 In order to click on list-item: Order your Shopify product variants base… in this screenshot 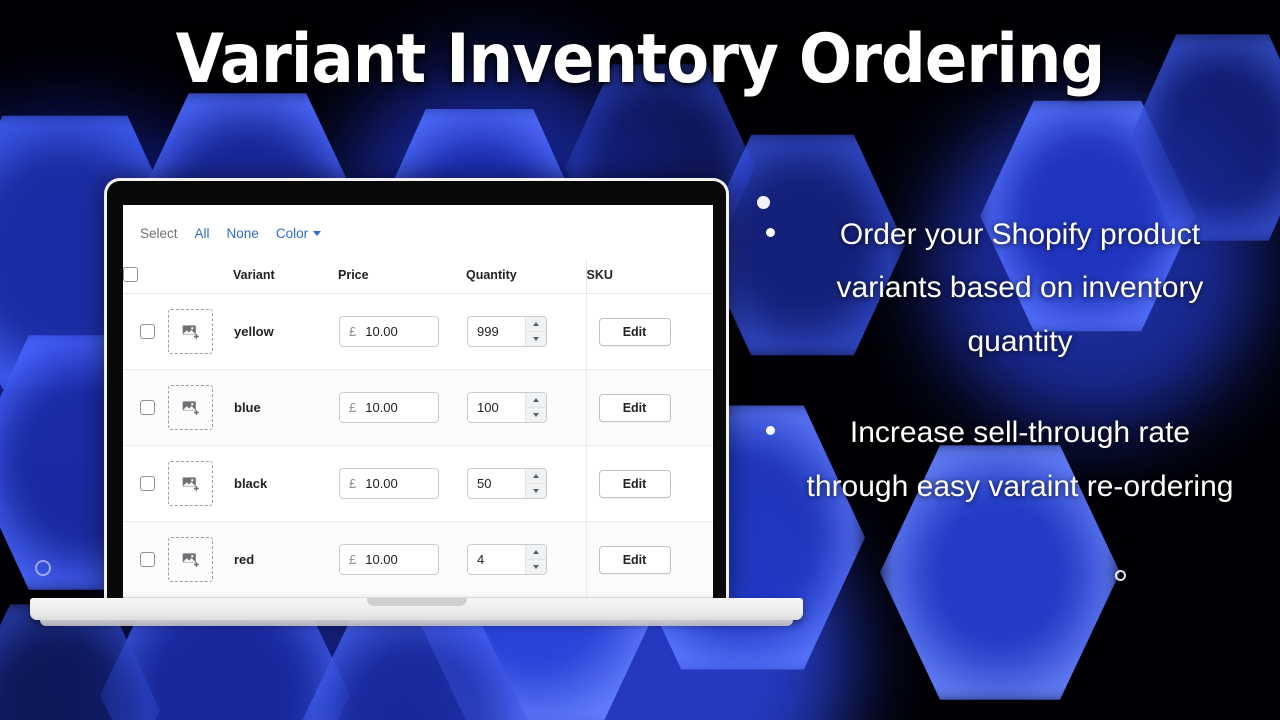, I will do `click(1008, 288)`.